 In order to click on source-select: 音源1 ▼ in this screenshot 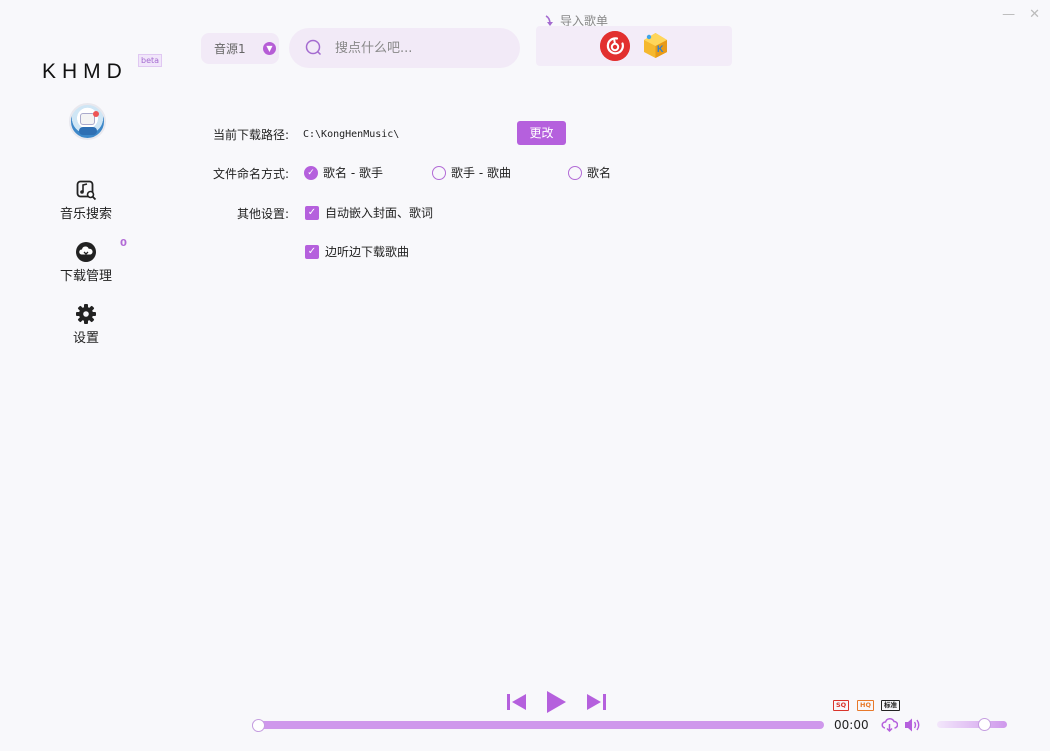, I will do `click(240, 48)`.